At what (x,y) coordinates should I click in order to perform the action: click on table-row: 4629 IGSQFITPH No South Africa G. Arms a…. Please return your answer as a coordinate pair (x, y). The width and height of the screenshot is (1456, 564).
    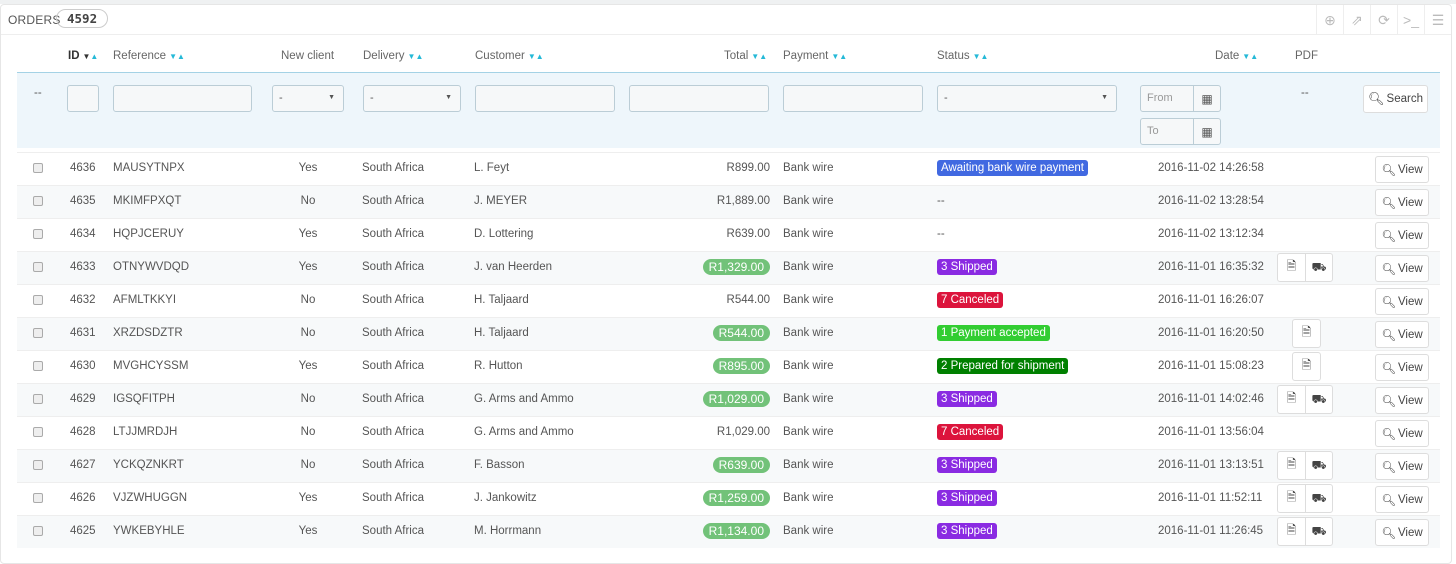
    Looking at the image, I should click on (728, 399).